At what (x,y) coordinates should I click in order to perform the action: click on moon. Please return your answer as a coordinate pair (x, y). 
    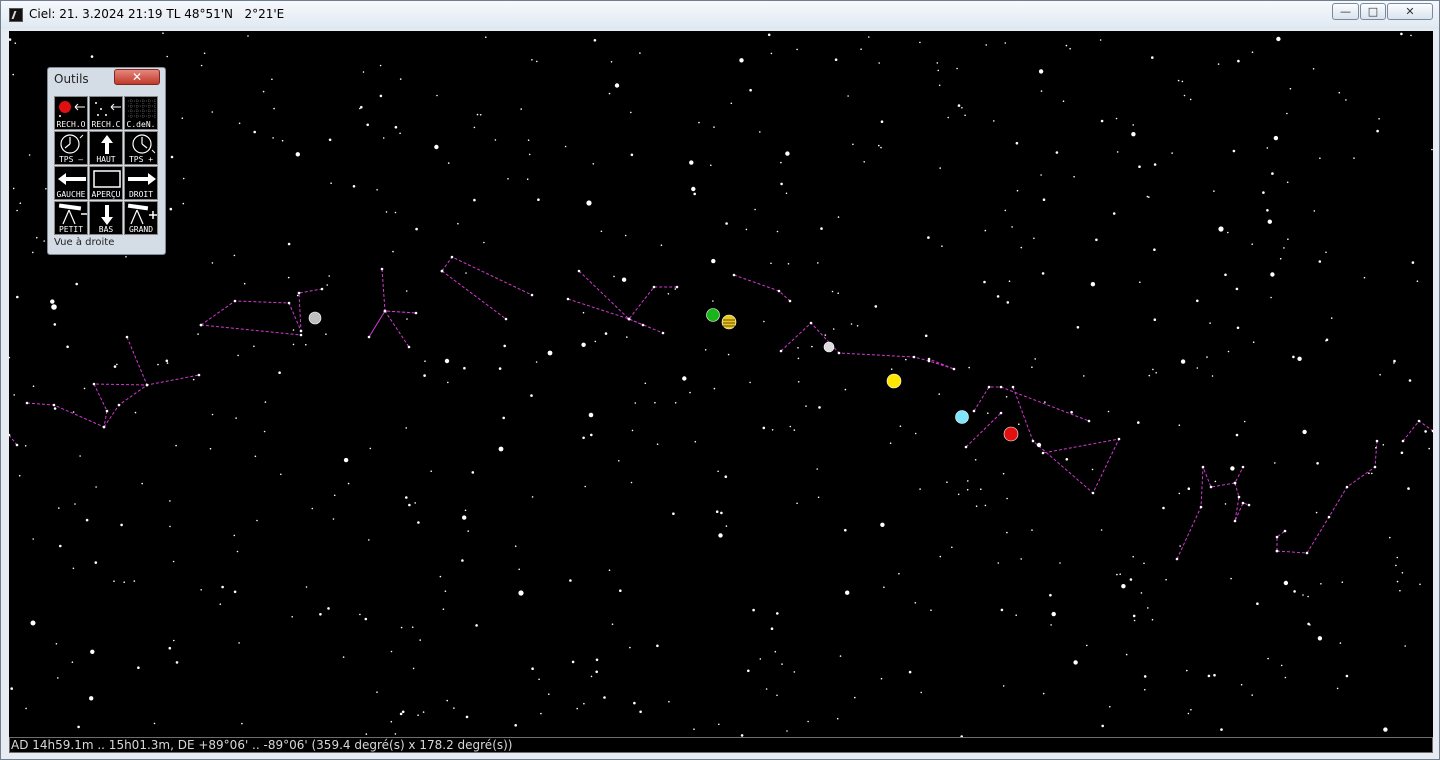
    Looking at the image, I should click on (315, 318).